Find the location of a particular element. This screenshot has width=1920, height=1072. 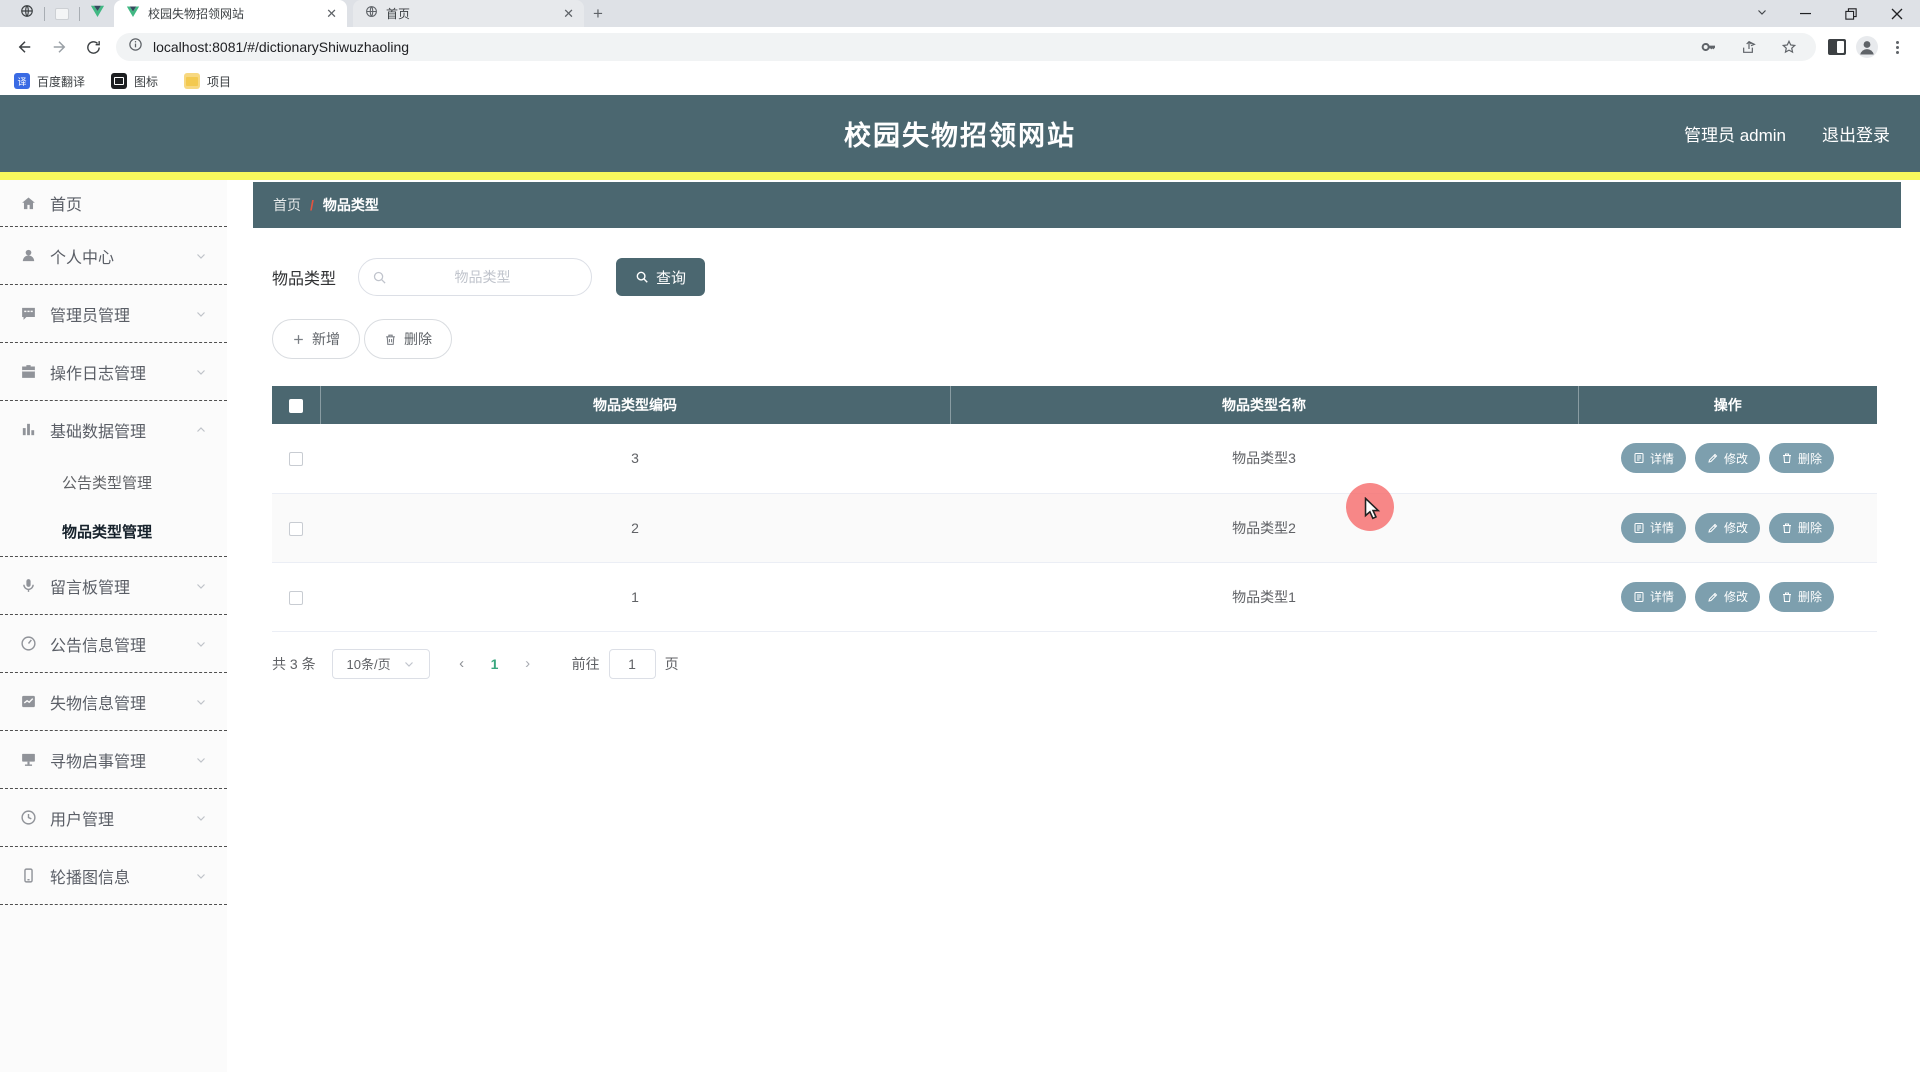

sidebar-item-user-management: 用户管理 is located at coordinates (113, 817).